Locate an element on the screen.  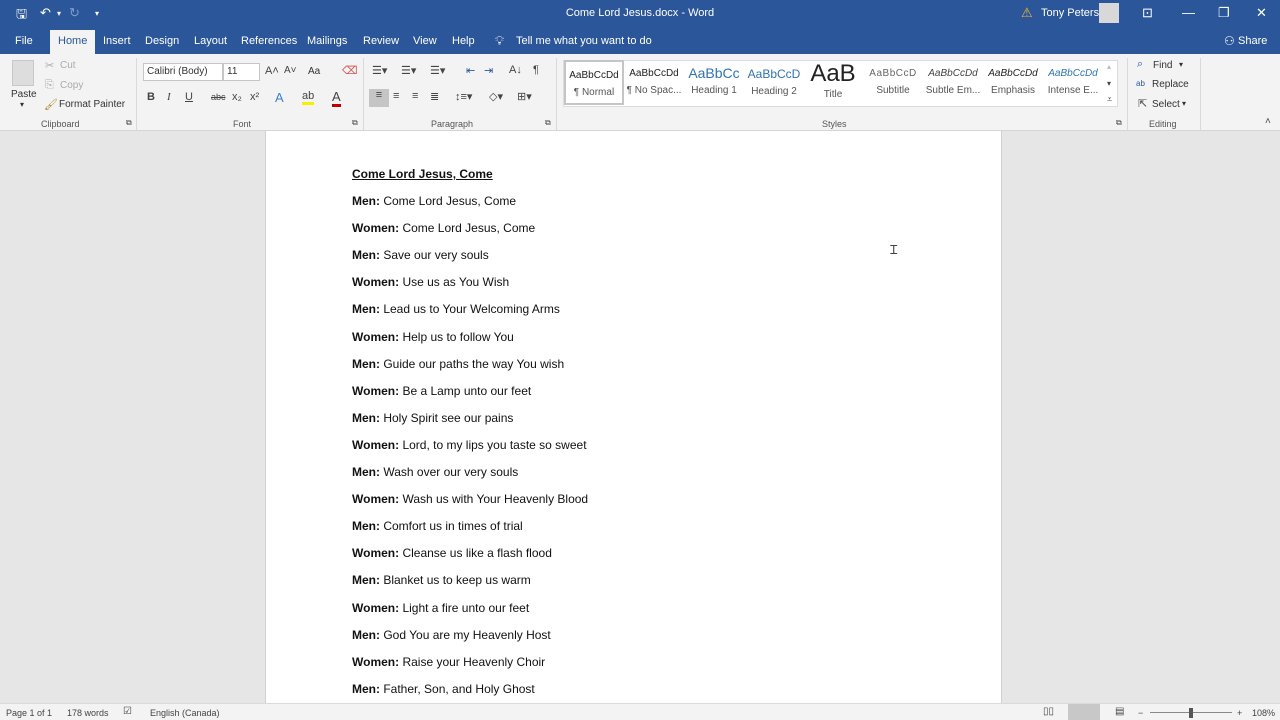
find-button: Find is located at coordinates (1162, 65).